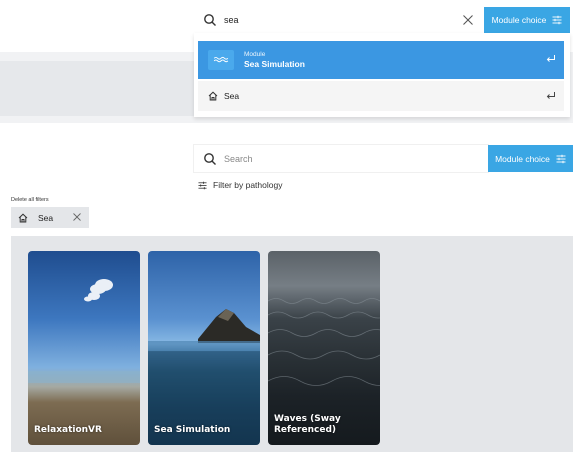 This screenshot has width=573, height=452. Describe the element at coordinates (68, 430) in the screenshot. I see `module-card-title: RelaxationVR` at that location.